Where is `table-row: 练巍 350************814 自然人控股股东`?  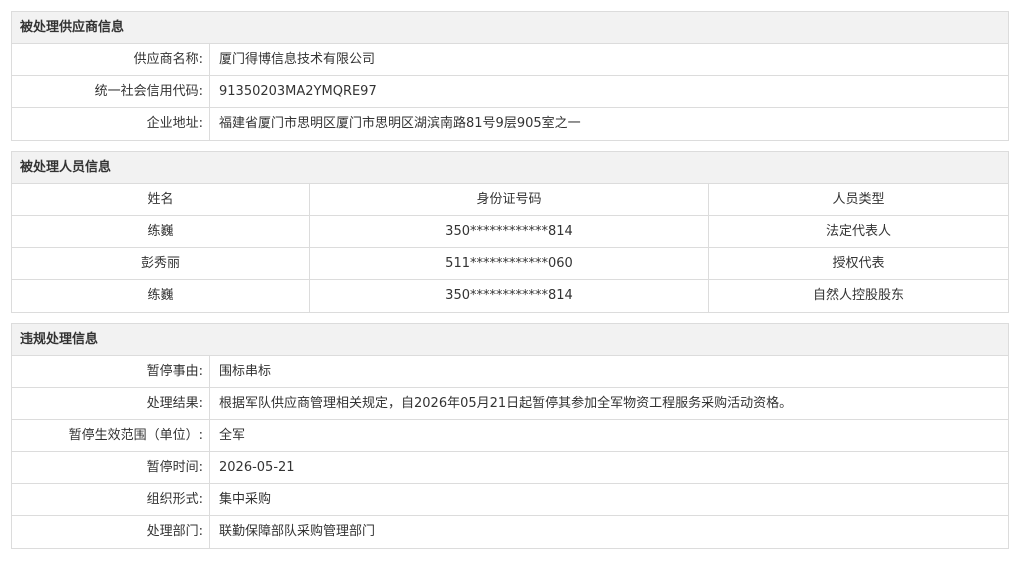 table-row: 练巍 350************814 自然人控股股东 is located at coordinates (510, 296).